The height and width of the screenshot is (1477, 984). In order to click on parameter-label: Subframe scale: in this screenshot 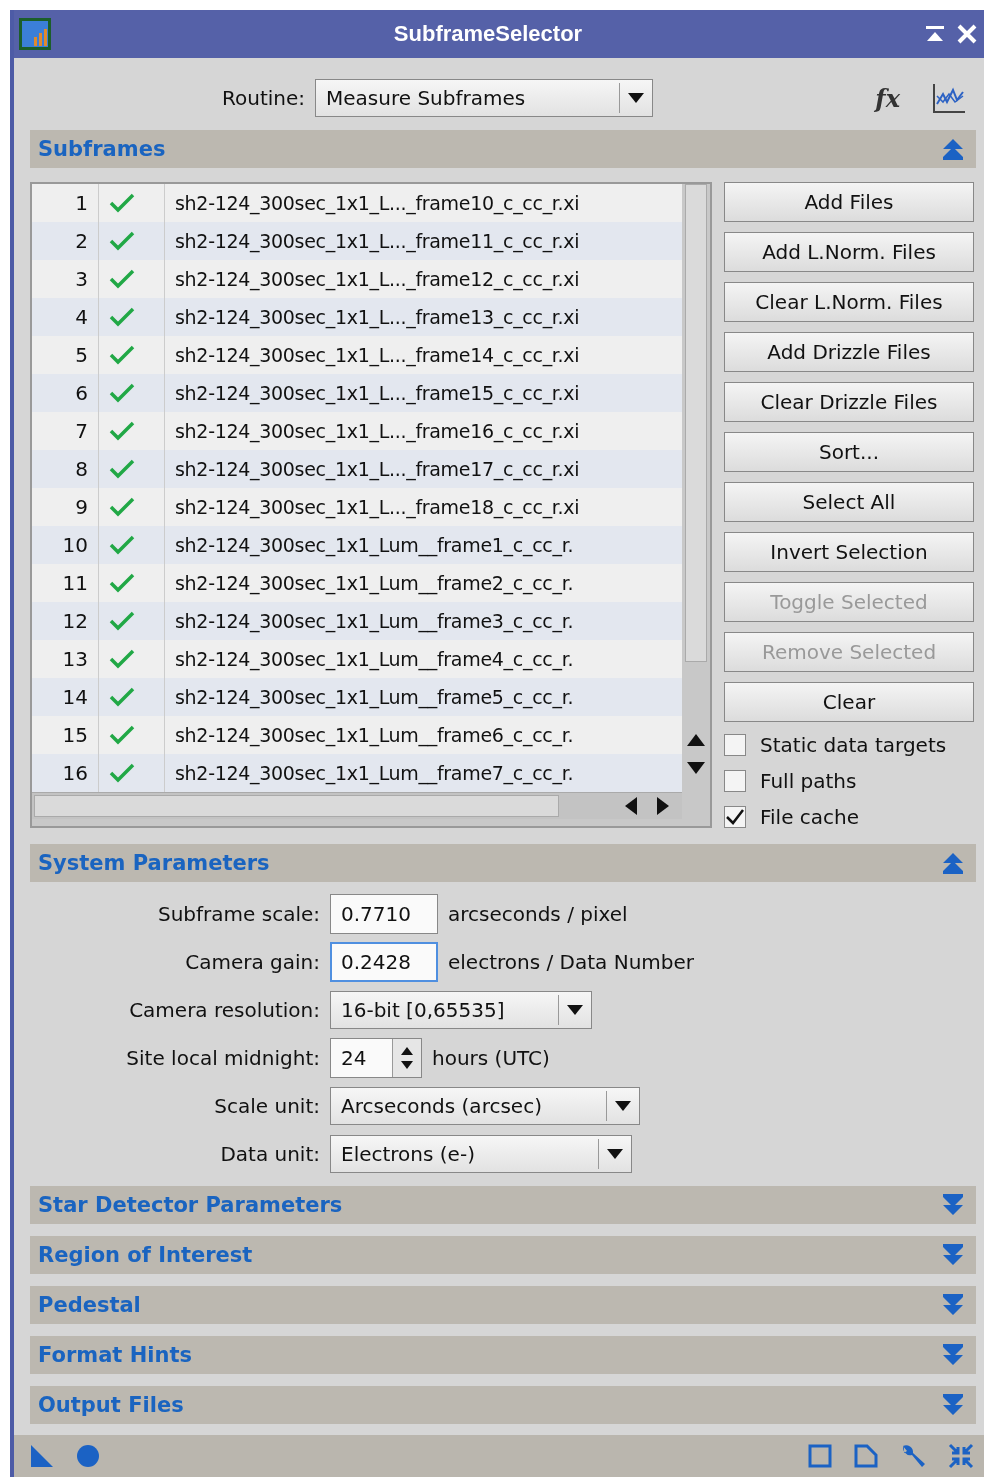, I will do `click(238, 914)`.